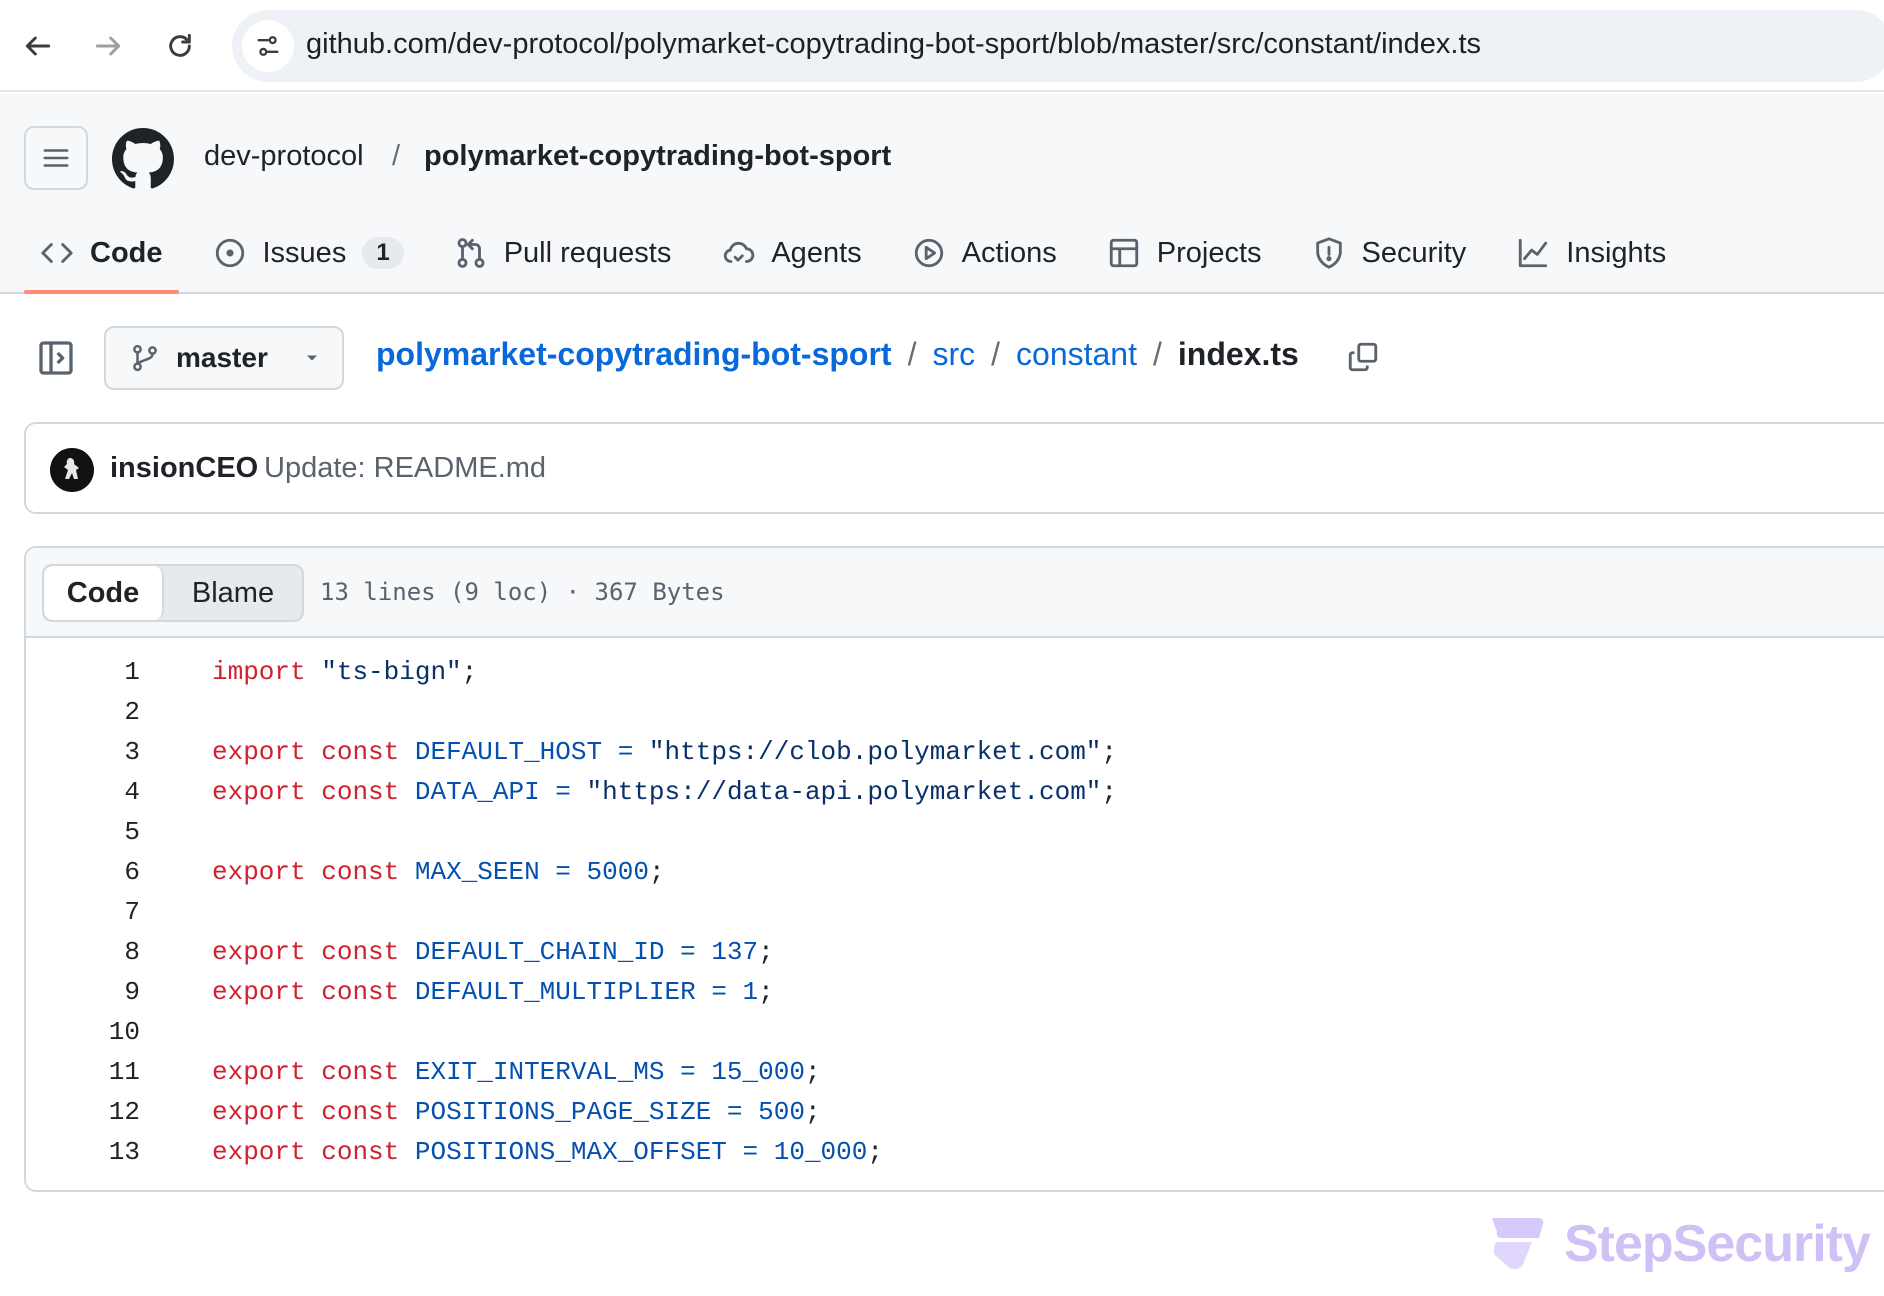 The width and height of the screenshot is (1884, 1296). What do you see at coordinates (83, 672) in the screenshot?
I see `line-number: 1` at bounding box center [83, 672].